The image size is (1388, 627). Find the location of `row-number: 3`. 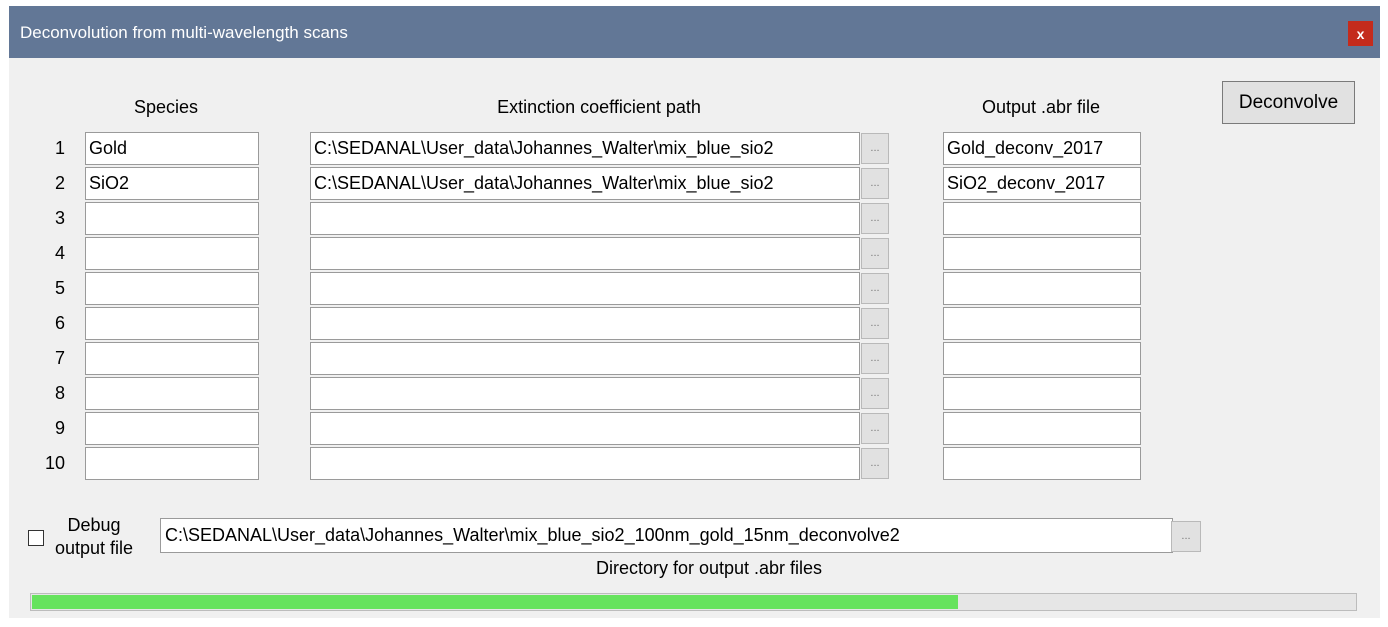

row-number: 3 is located at coordinates (59, 218).